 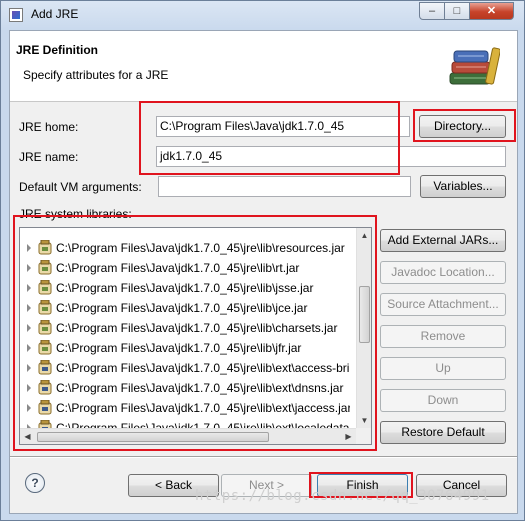 What do you see at coordinates (364, 235) in the screenshot?
I see `scroll-up-arrow-icon: ▲` at bounding box center [364, 235].